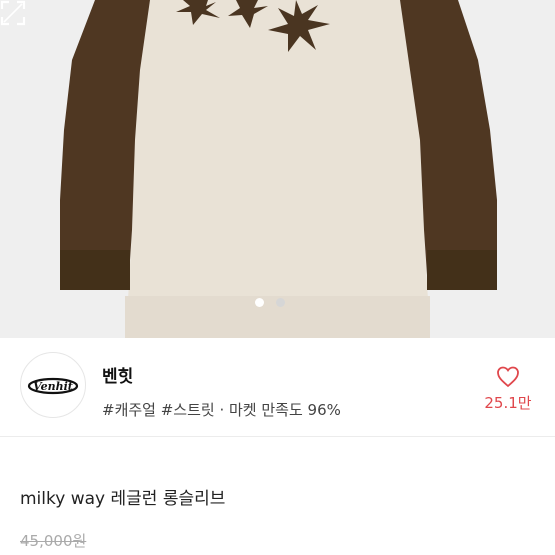  Describe the element at coordinates (117, 374) in the screenshot. I see `shop-name: 벤힛` at that location.